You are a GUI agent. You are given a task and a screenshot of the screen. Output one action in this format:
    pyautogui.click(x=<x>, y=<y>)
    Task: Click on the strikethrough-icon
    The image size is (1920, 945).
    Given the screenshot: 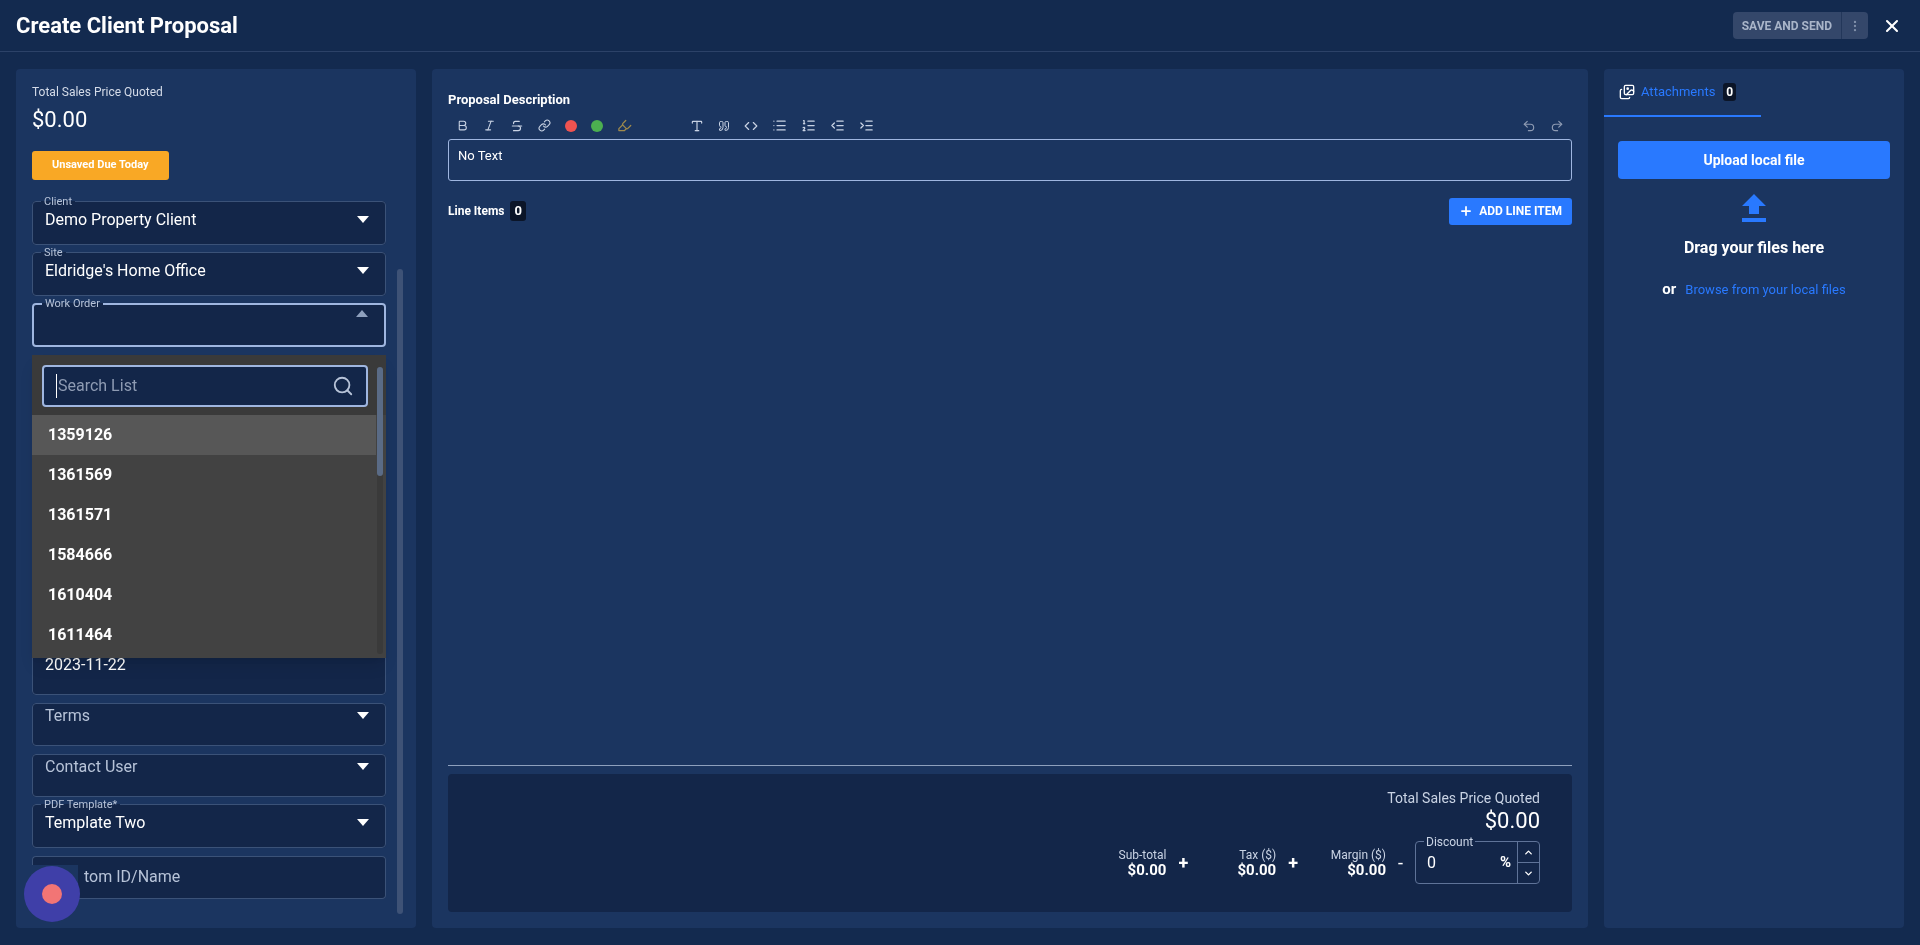 What is the action you would take?
    pyautogui.click(x=517, y=125)
    